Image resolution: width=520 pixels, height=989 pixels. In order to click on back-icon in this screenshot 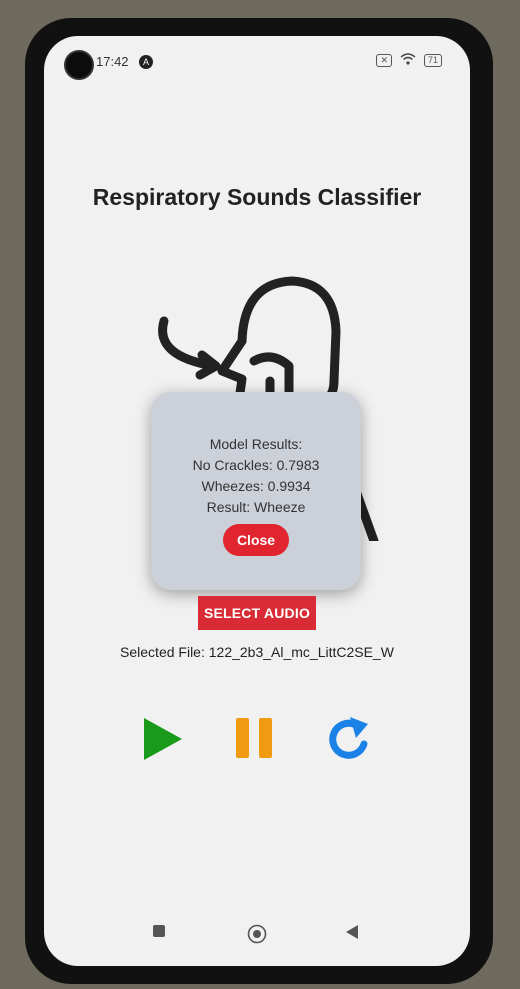, I will do `click(352, 932)`.